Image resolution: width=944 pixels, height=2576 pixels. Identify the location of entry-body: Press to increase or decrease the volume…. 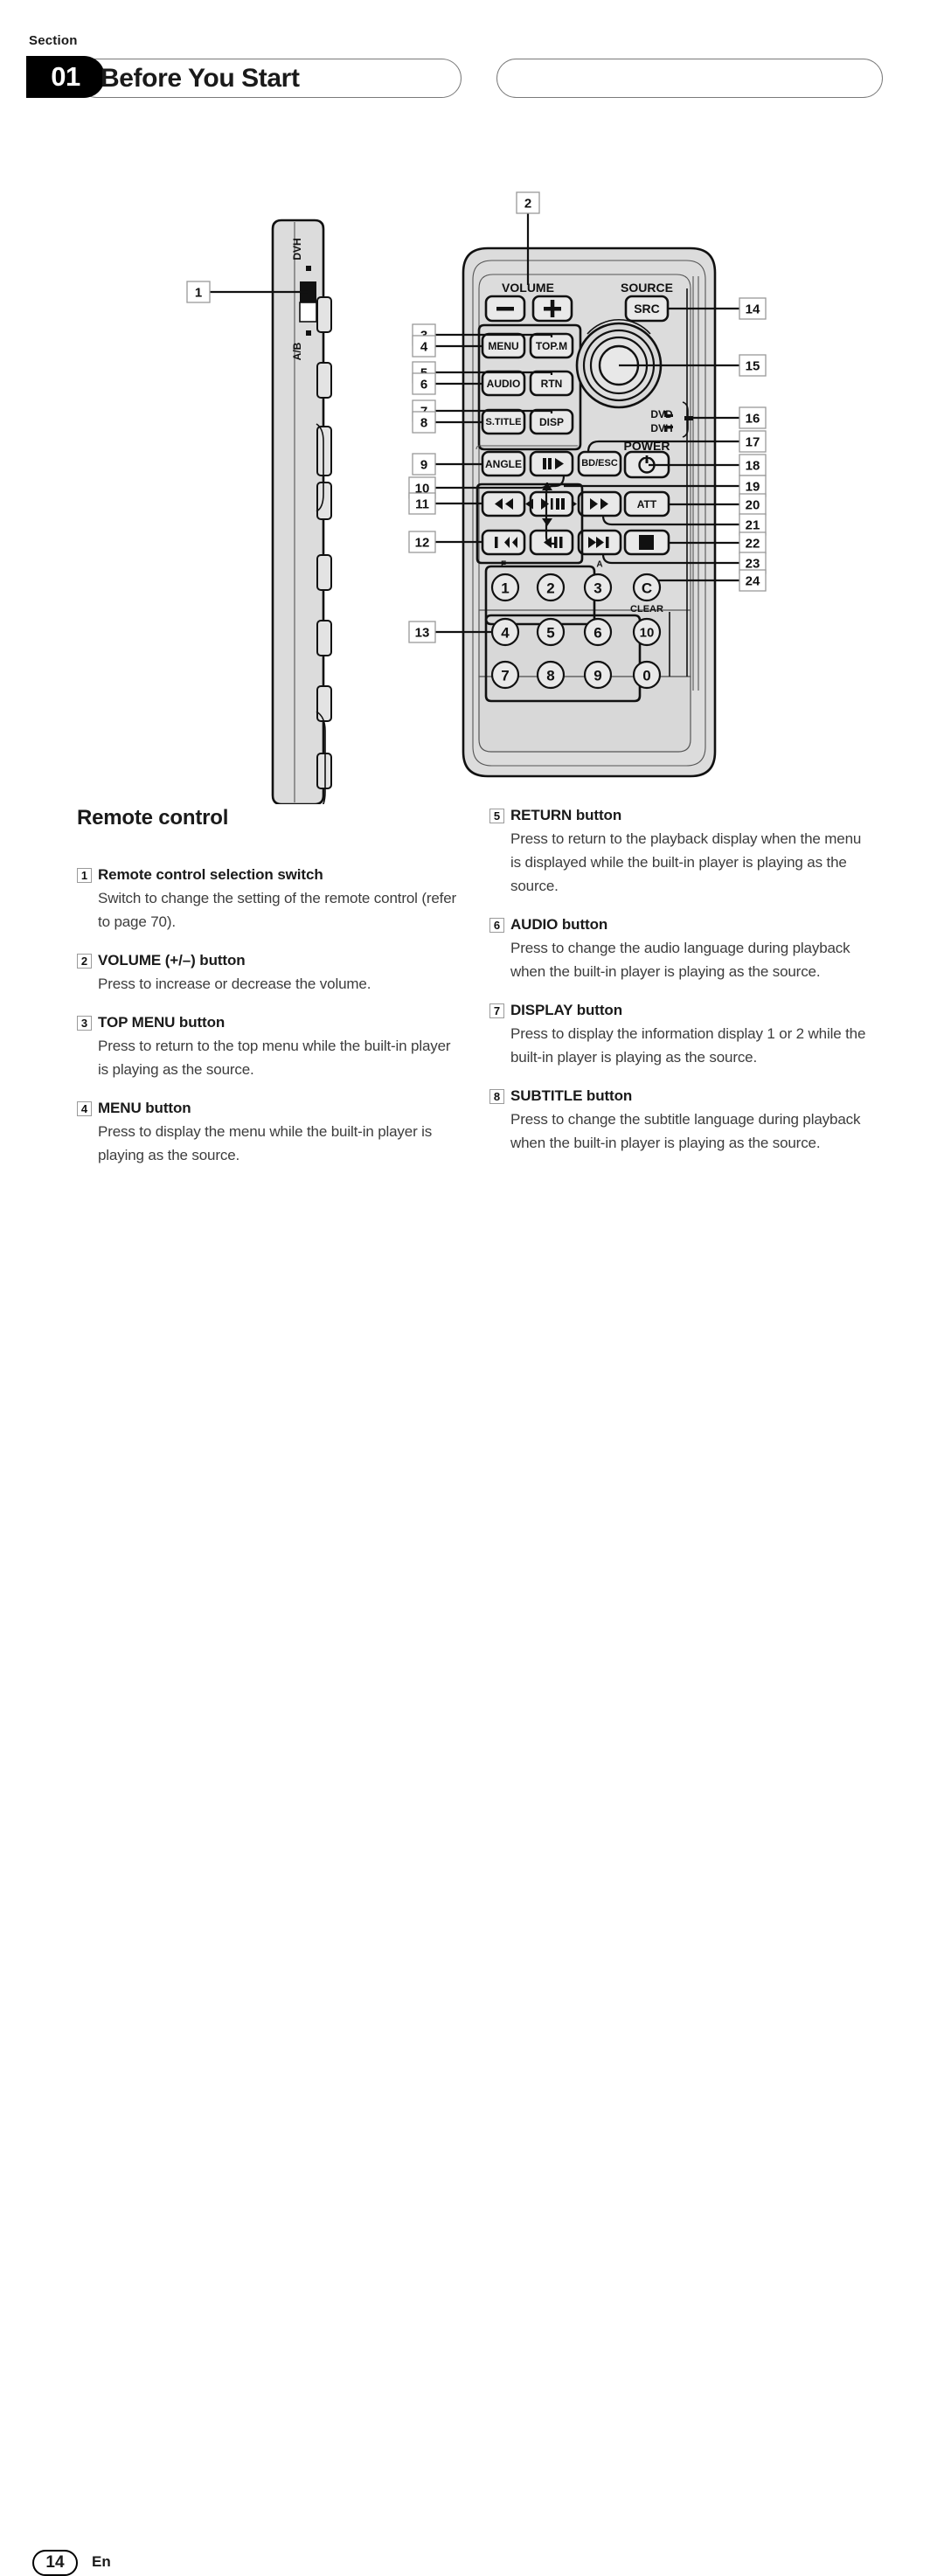
(234, 984).